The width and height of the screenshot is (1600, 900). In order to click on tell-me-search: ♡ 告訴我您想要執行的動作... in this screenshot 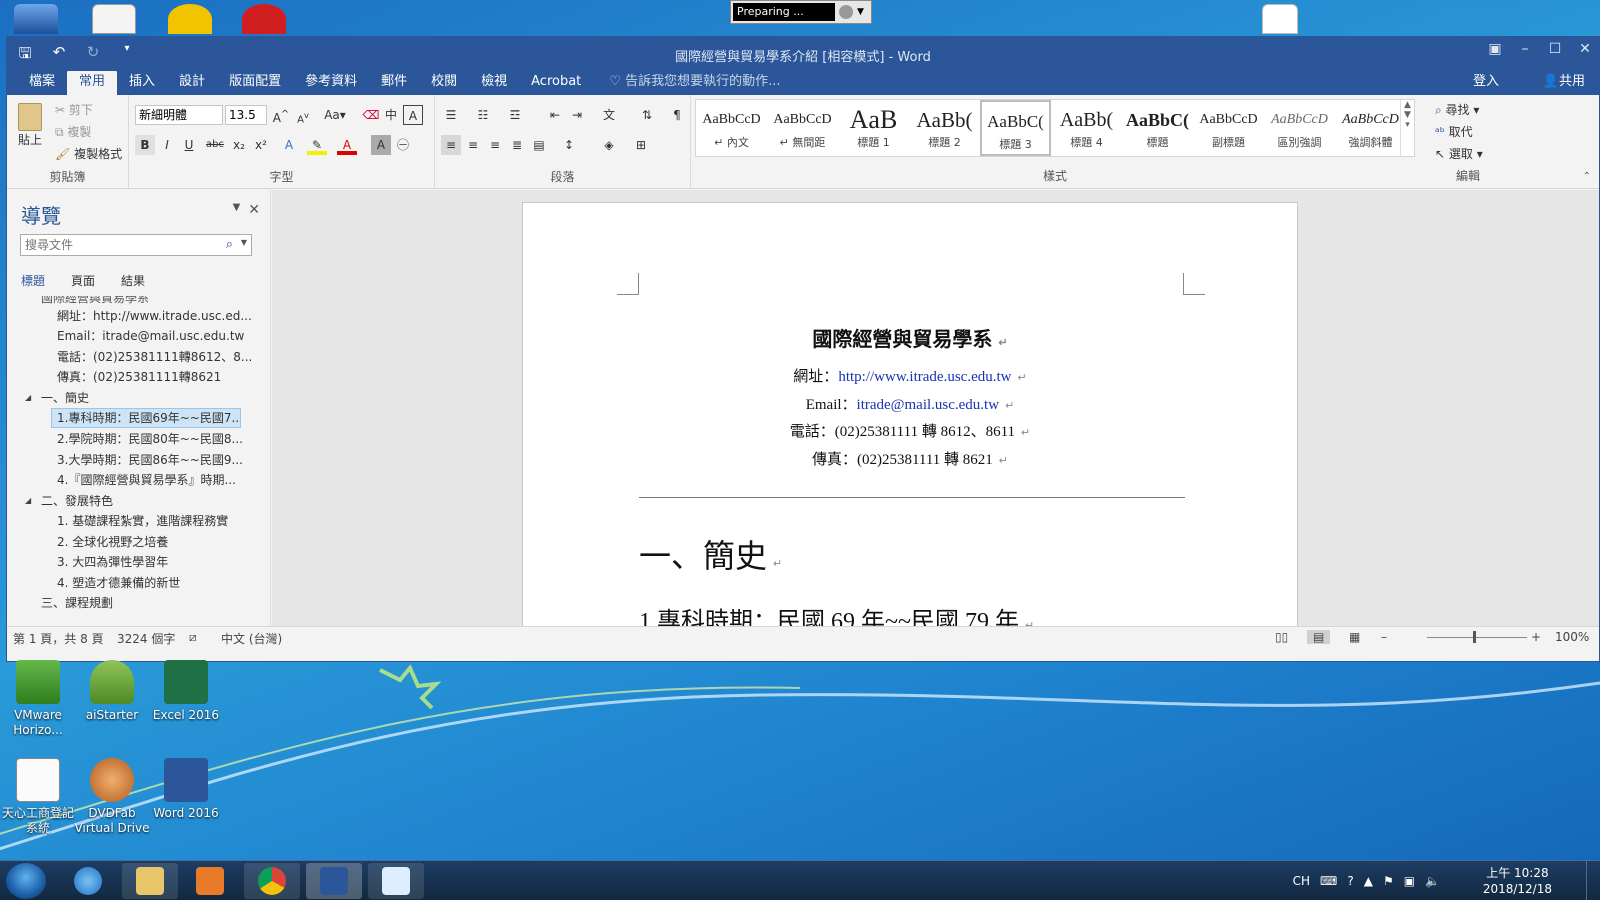, I will do `click(686, 83)`.